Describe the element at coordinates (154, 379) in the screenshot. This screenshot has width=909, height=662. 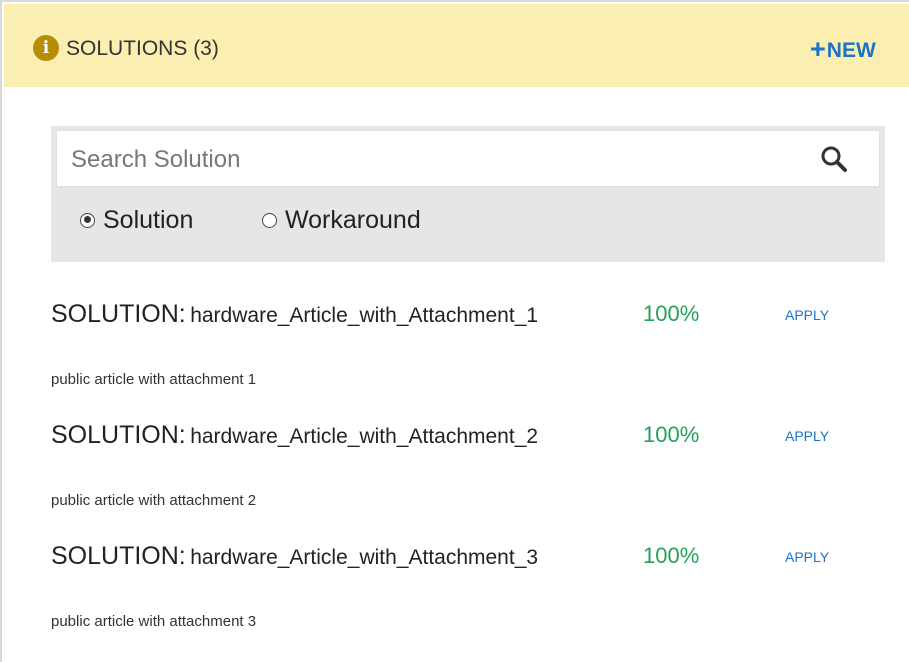
I see `solution-description: public article with attachment 1` at that location.